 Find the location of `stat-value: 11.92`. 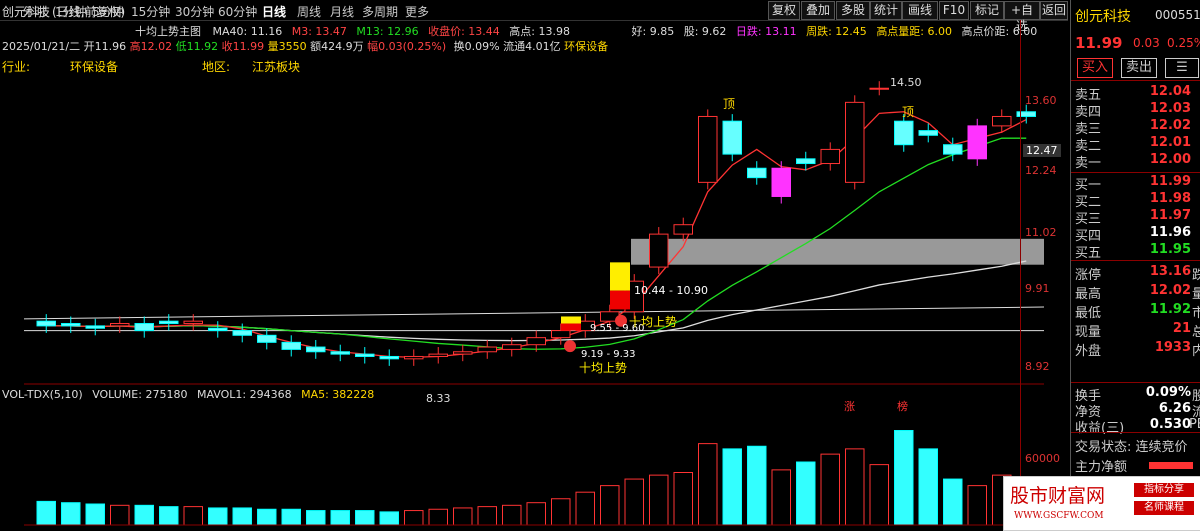

stat-value: 11.92 is located at coordinates (1170, 309).